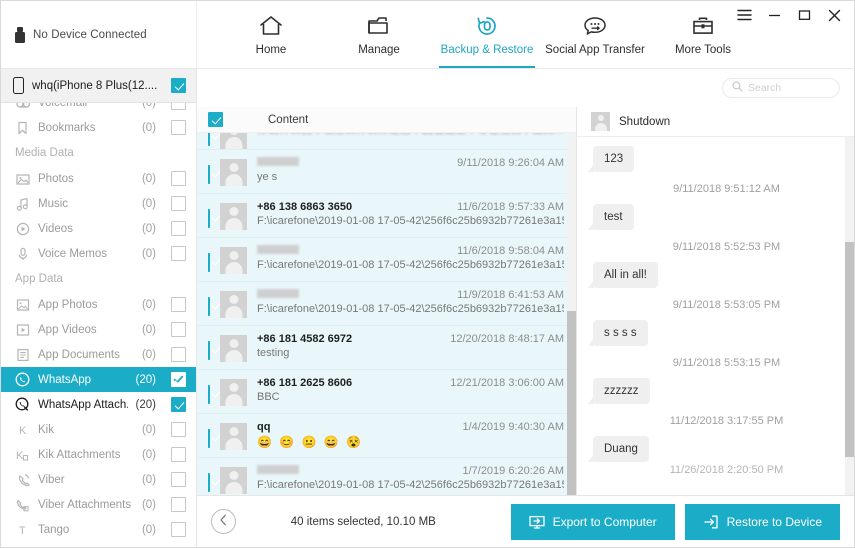 This screenshot has height=548, width=855. Describe the element at coordinates (98, 109) in the screenshot. I see `sidebar-clipped-item-voicemail: Voicemail (0)` at that location.